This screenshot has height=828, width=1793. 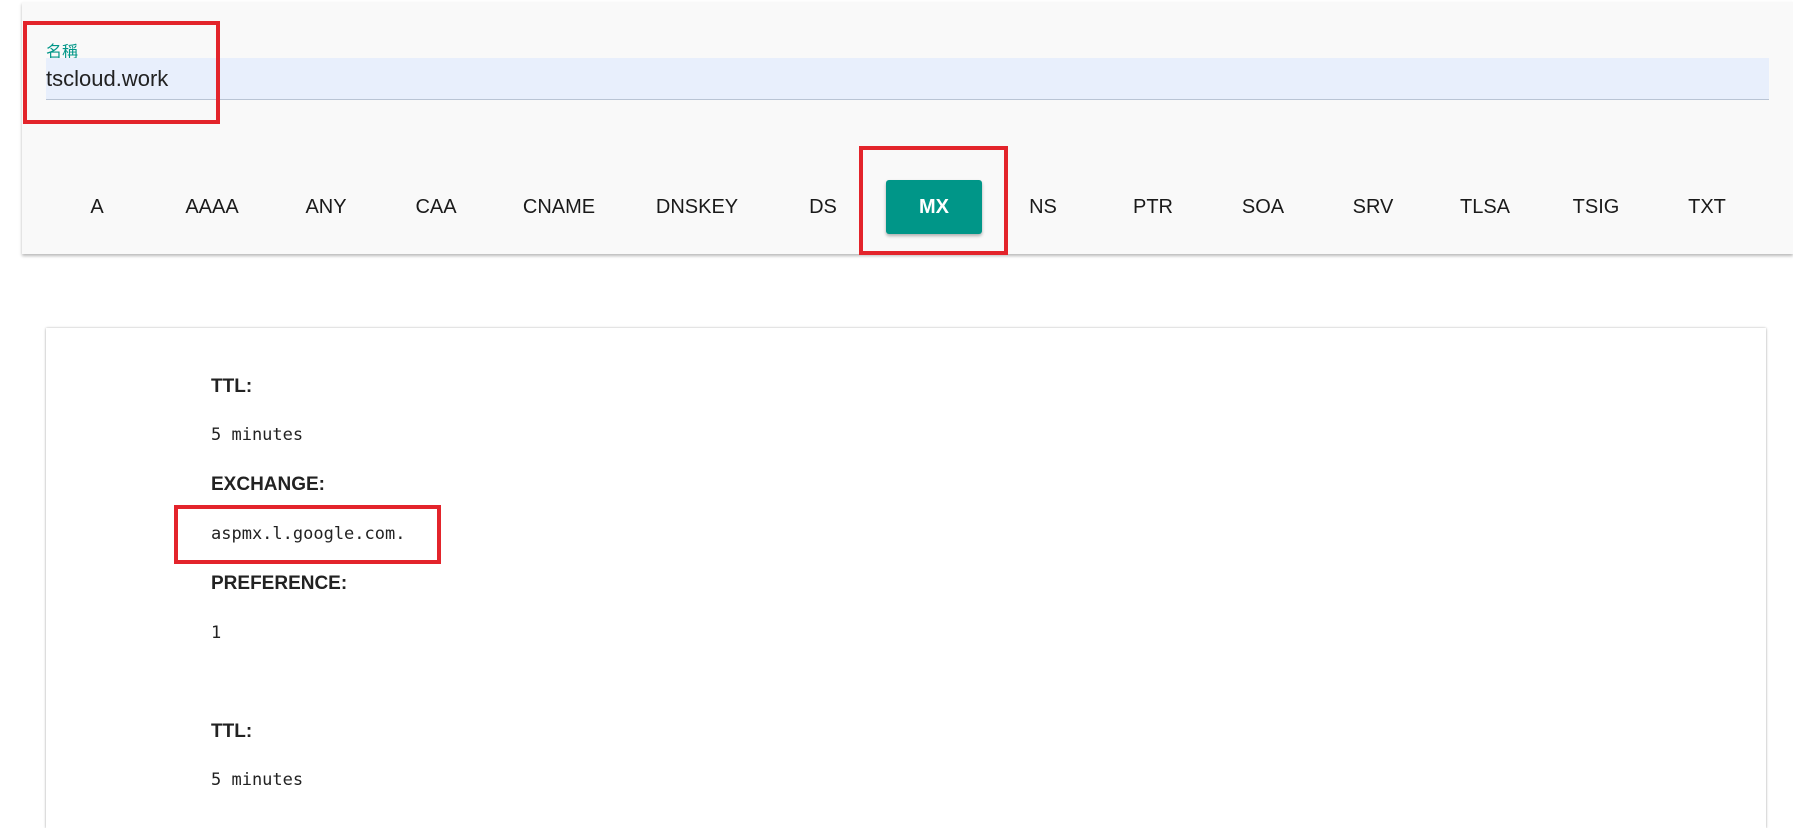 I want to click on tab-a: A, so click(x=97, y=207).